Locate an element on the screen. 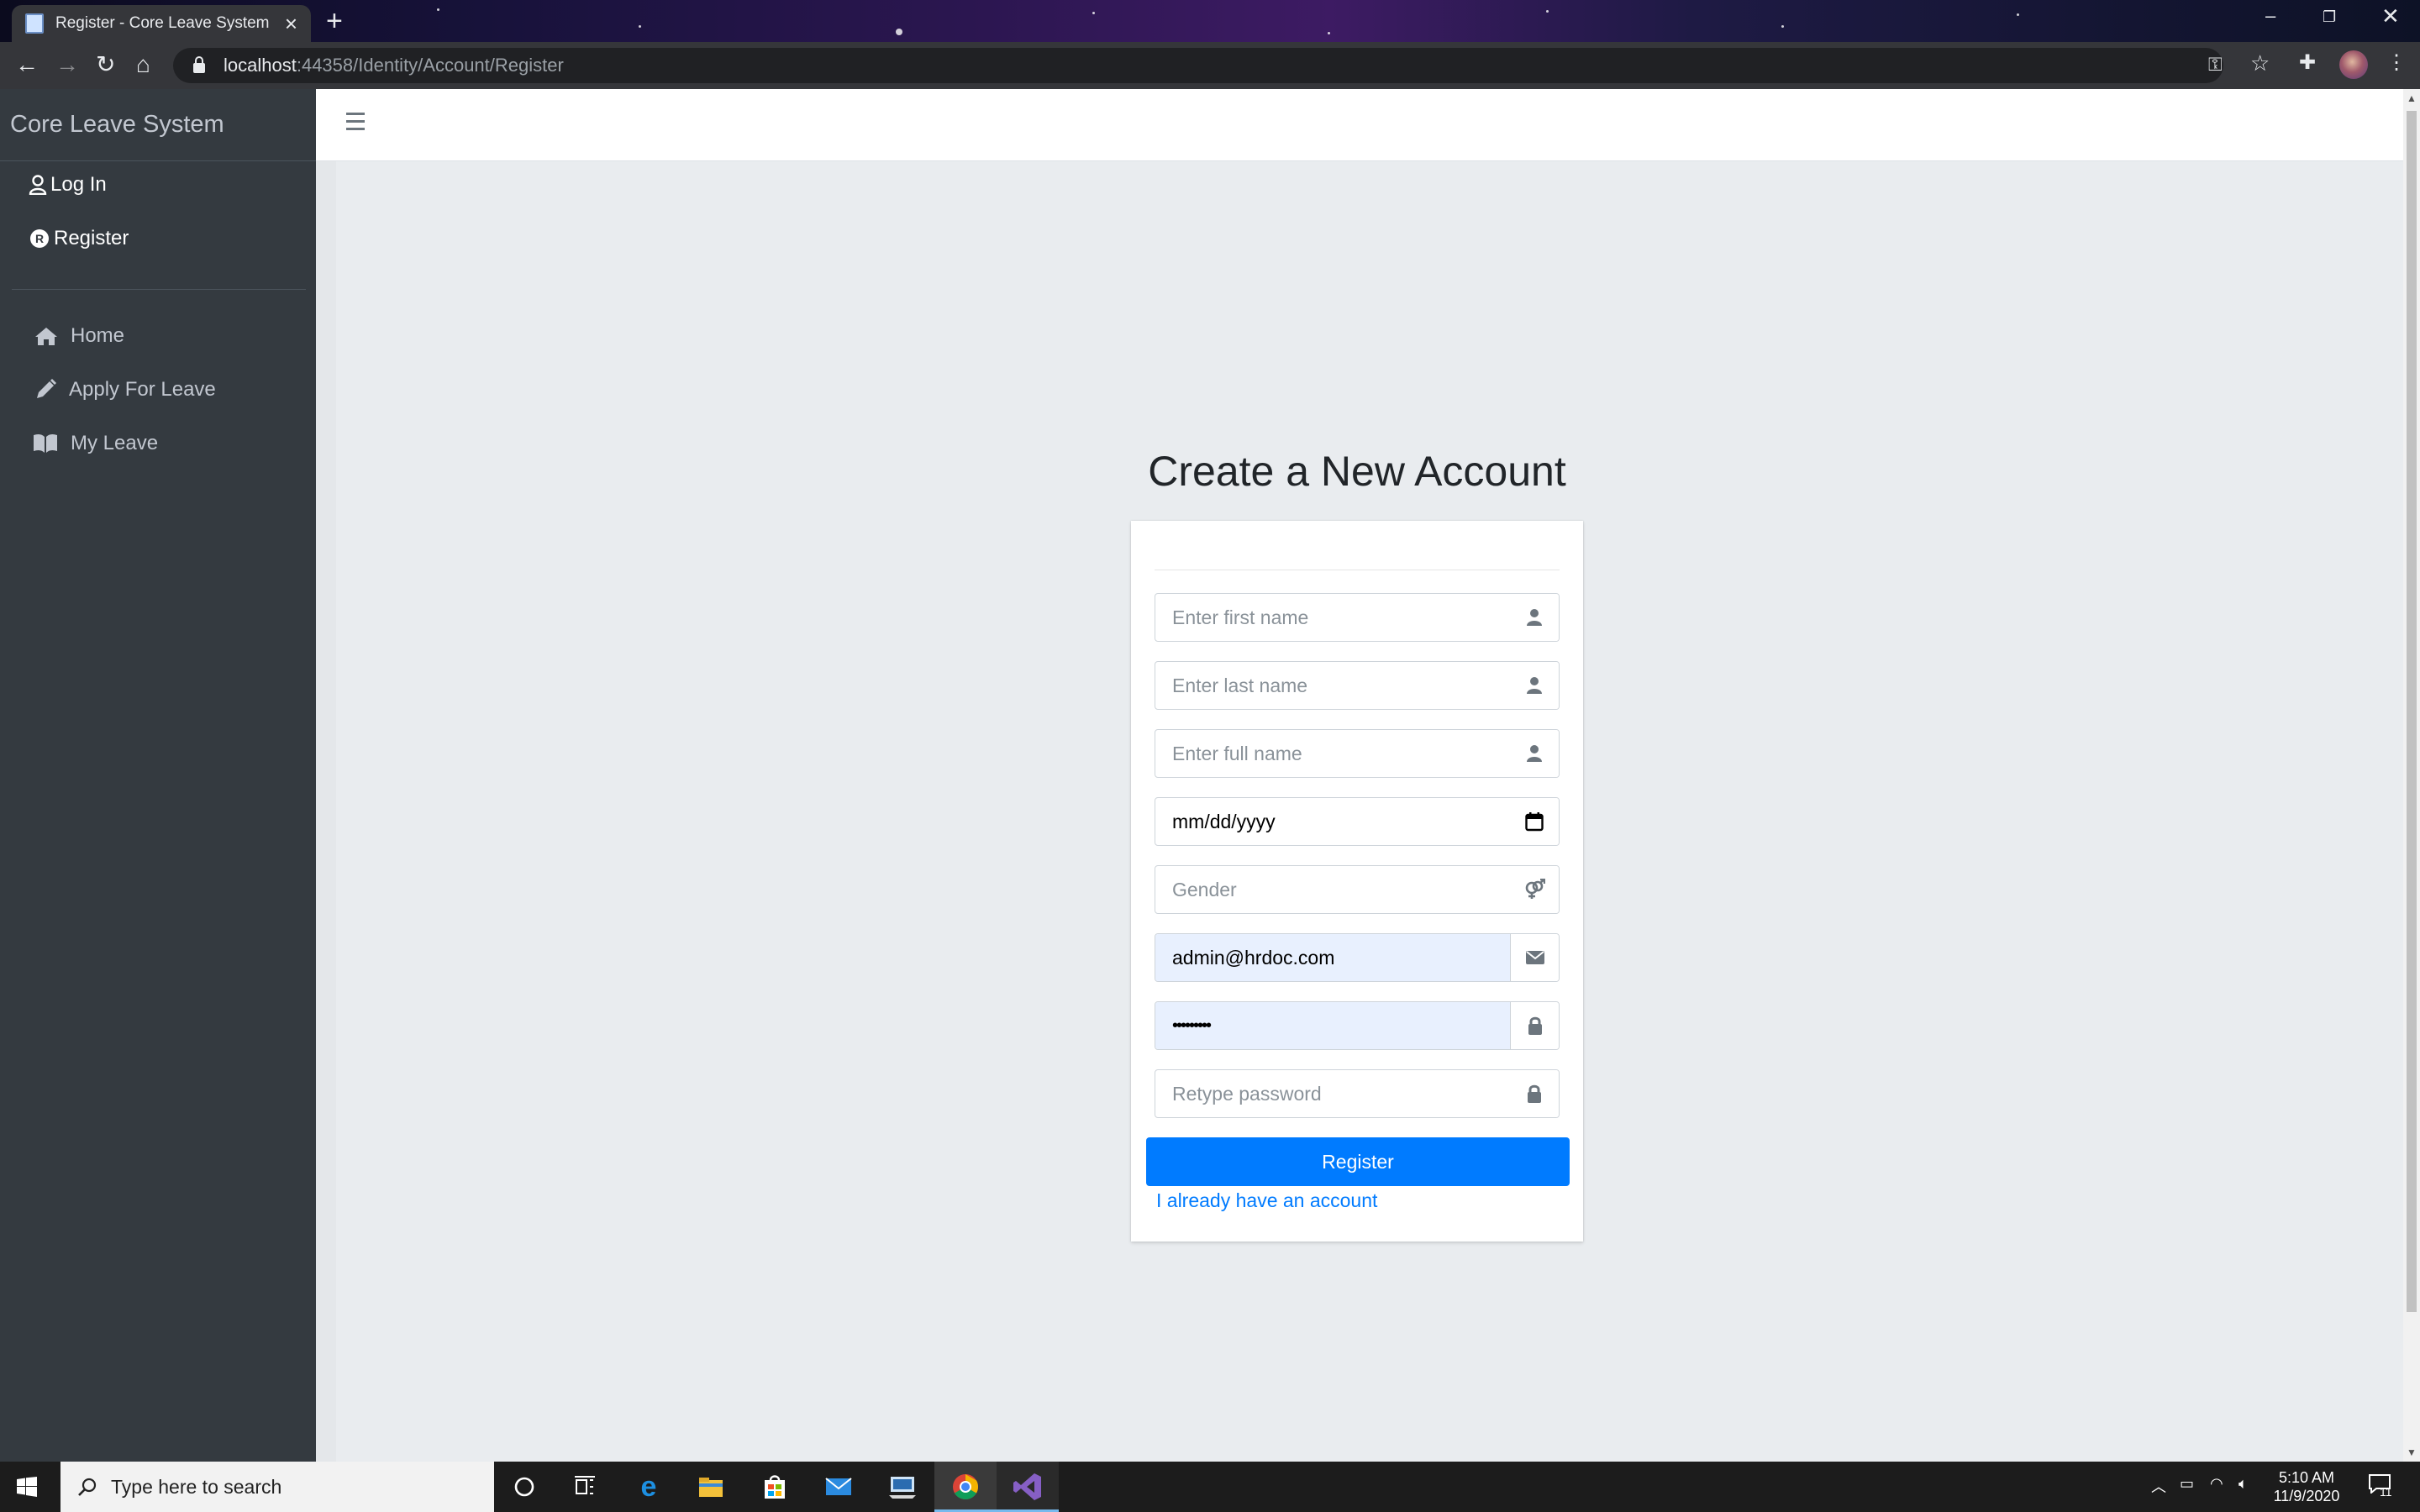  scrollbar-thumb is located at coordinates (2412, 711).